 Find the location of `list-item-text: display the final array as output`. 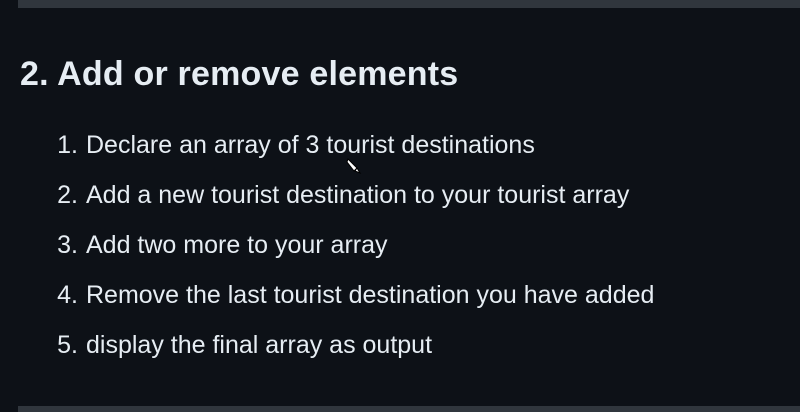

list-item-text: display the final array as output is located at coordinates (259, 345).